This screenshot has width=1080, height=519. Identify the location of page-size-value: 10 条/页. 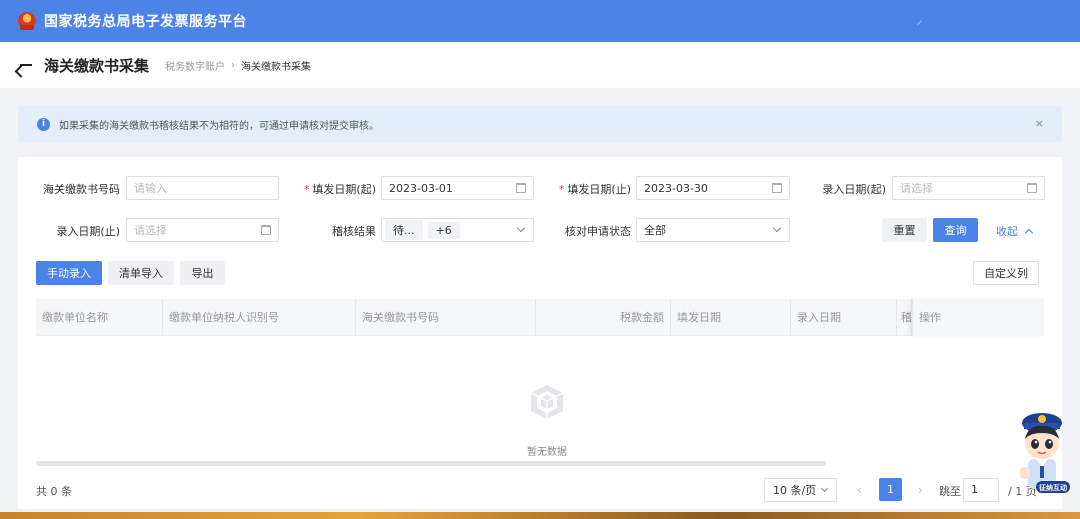
(795, 490).